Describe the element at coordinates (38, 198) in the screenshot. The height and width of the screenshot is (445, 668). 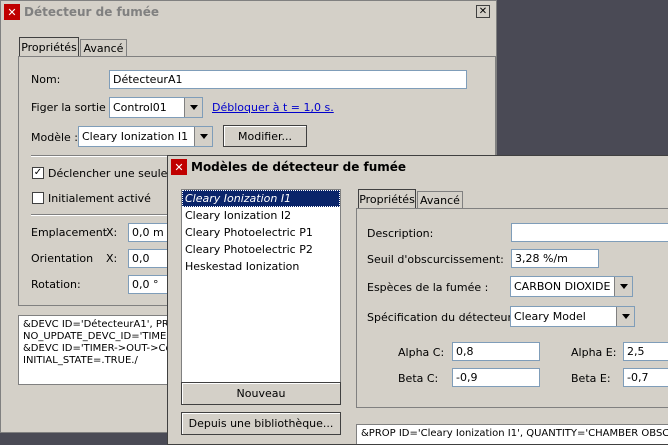
I see `initial-checkbox` at that location.